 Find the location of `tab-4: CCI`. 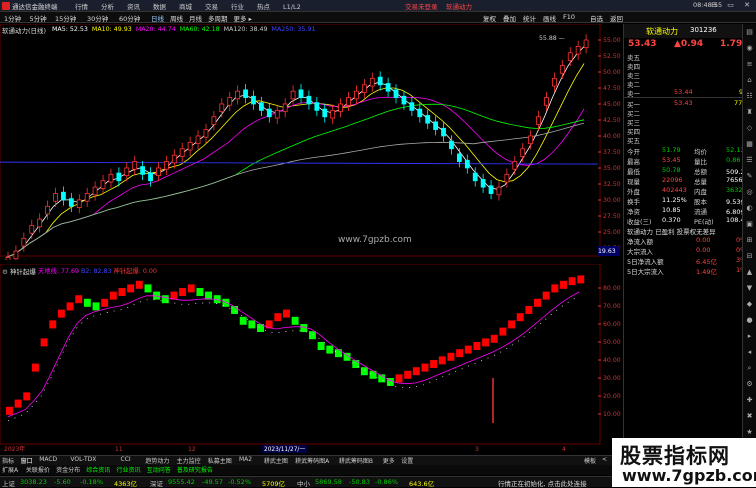

tab-4: CCI is located at coordinates (126, 459).